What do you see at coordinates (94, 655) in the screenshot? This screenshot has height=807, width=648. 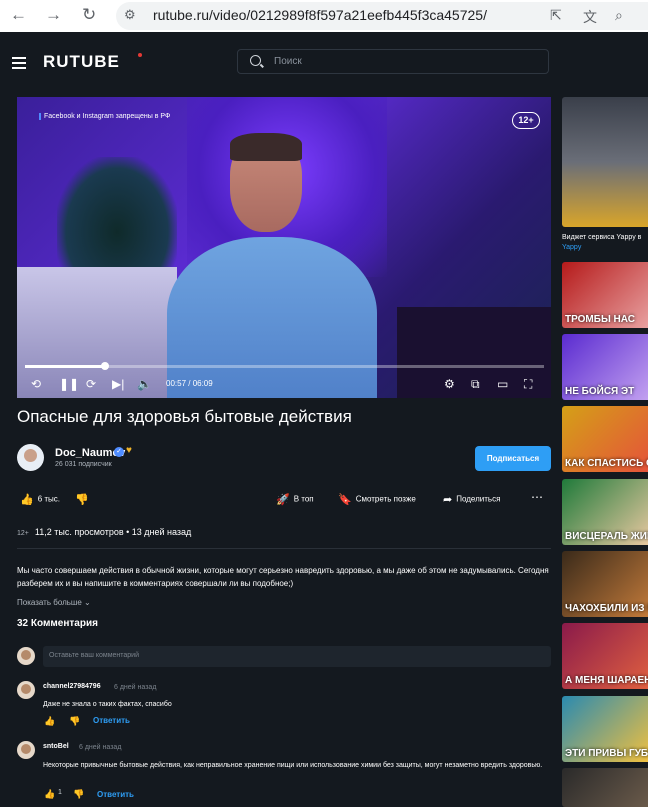 I see `comment-placeholder: Оставьте ваш комментарий` at bounding box center [94, 655].